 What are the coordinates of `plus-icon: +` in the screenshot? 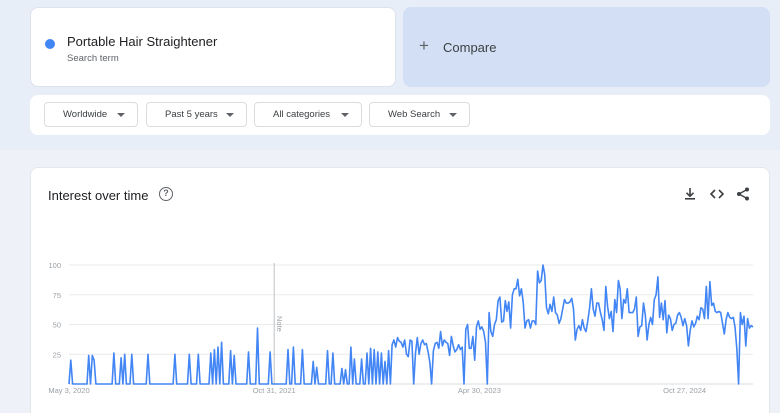 It's located at (424, 45).